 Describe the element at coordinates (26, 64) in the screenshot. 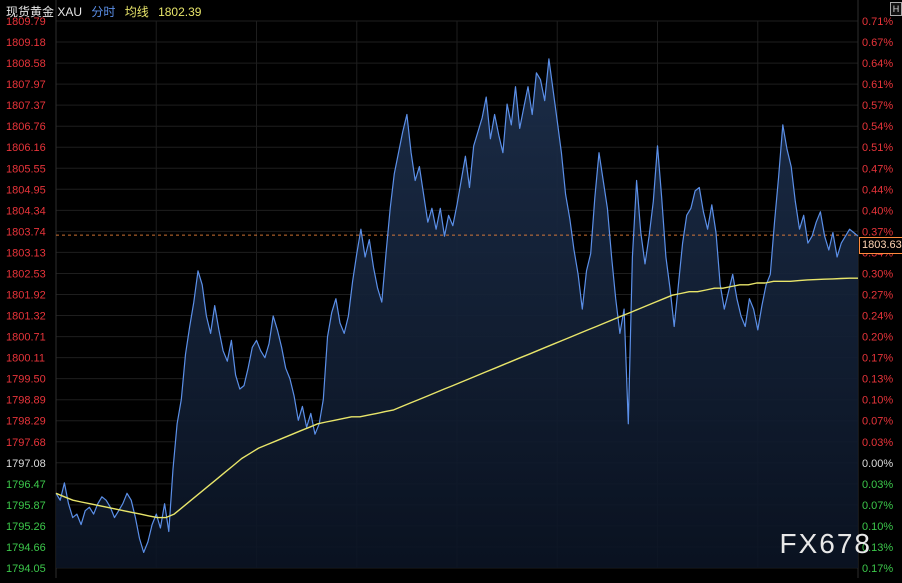

I see `y-tick-label-left: 1808.58` at that location.